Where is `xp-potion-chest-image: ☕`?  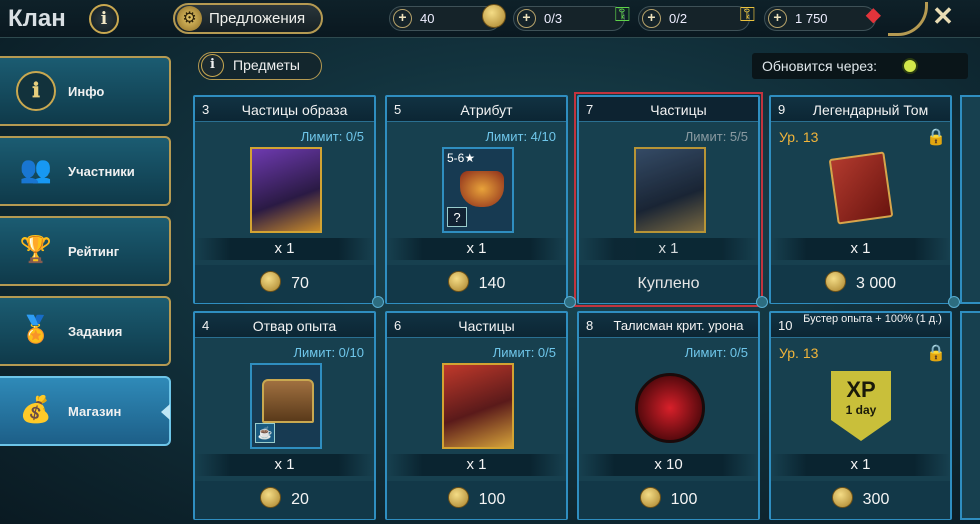 xp-potion-chest-image: ☕ is located at coordinates (286, 406).